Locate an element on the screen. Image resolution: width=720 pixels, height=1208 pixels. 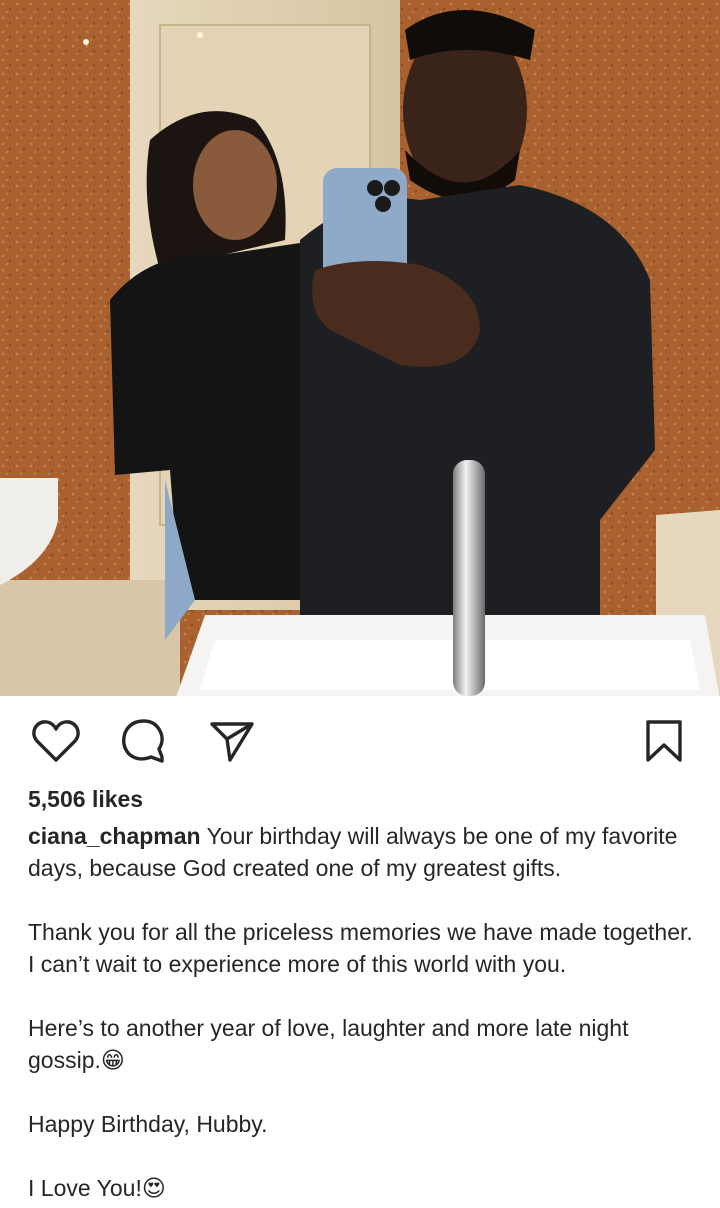
username-link: ciana_chapman is located at coordinates (114, 836).